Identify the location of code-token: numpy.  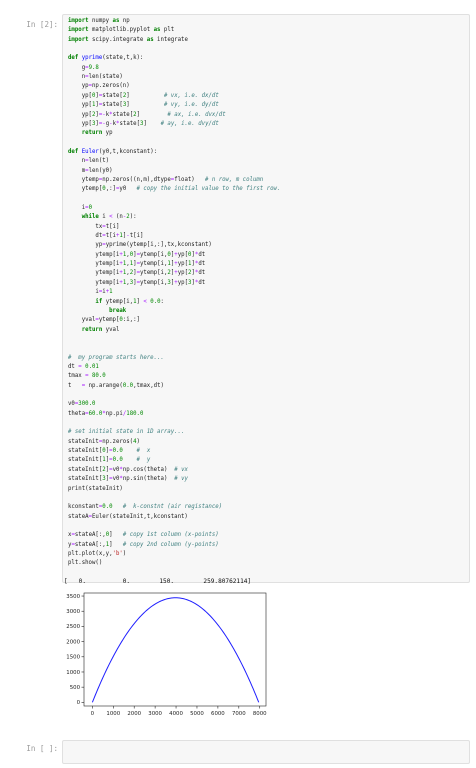
(100, 21).